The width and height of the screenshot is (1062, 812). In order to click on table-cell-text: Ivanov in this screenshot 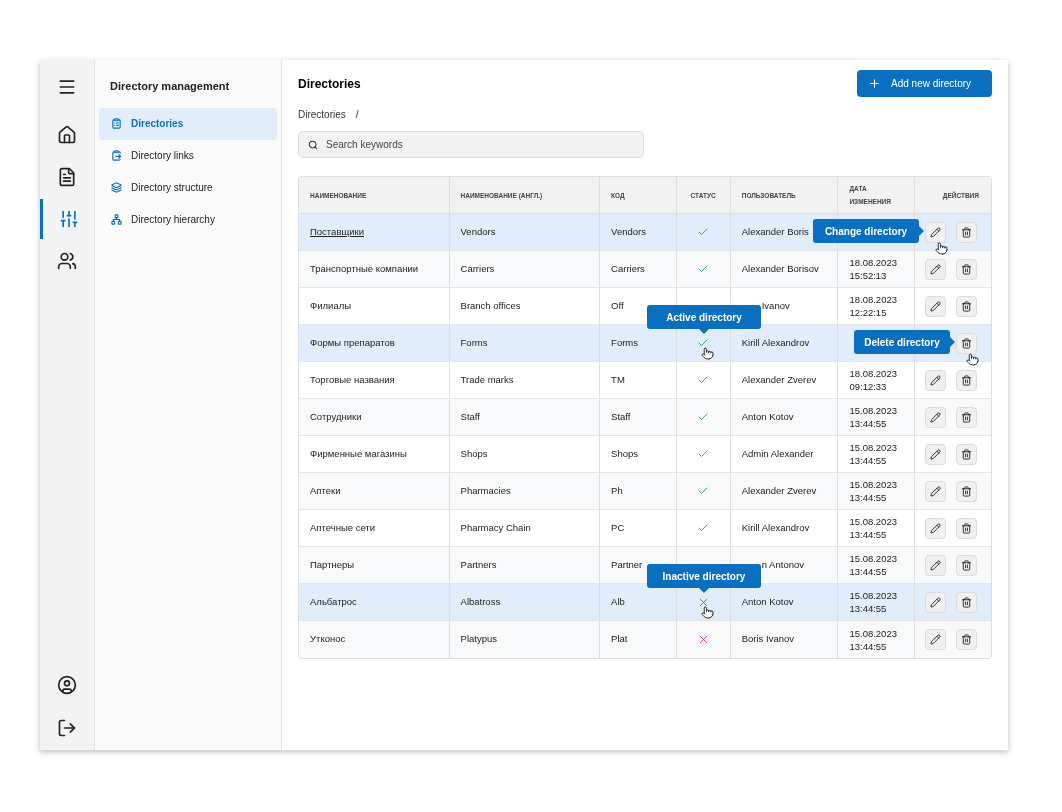, I will do `click(775, 305)`.